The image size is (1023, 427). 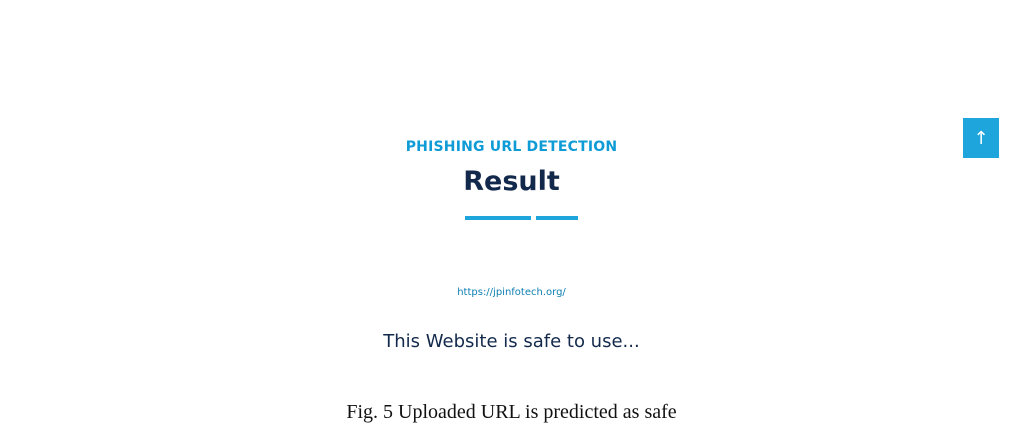 I want to click on scroll-to-top-button: ↑, so click(x=981, y=138).